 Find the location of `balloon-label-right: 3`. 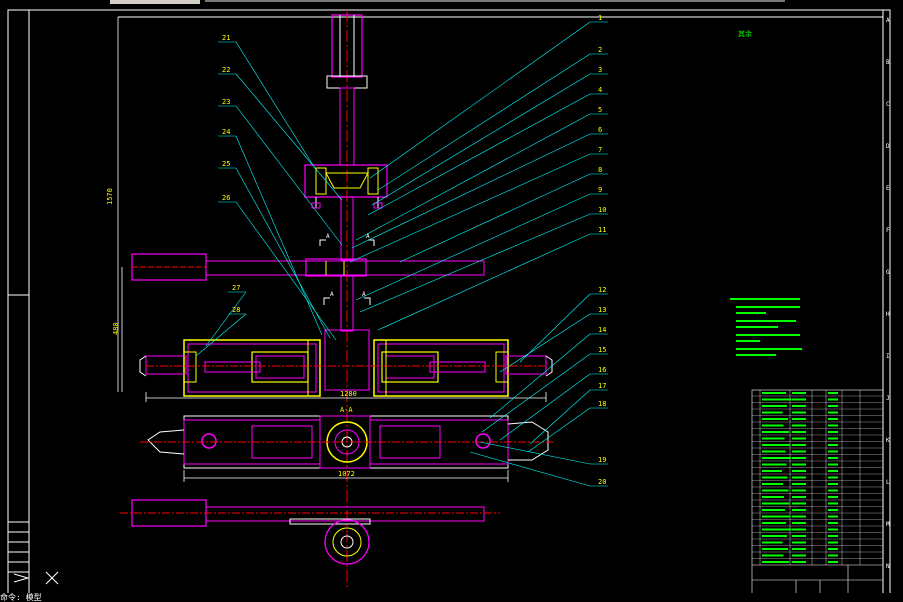

balloon-label-right: 3 is located at coordinates (600, 70).